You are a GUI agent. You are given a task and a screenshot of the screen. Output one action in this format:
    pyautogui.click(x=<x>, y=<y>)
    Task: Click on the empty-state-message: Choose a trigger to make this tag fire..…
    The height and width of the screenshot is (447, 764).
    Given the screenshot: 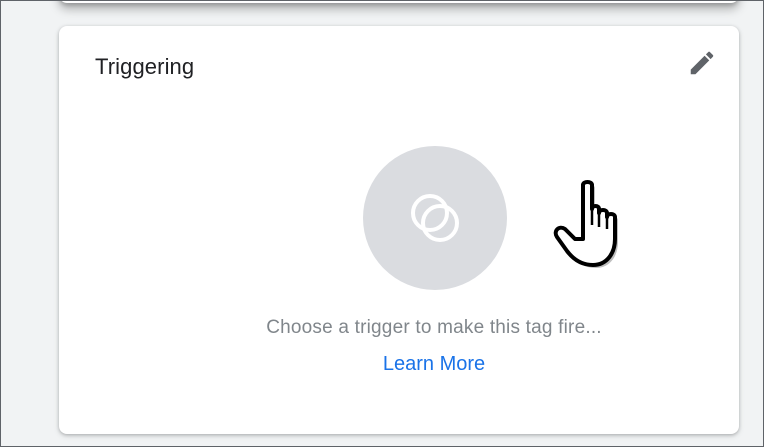 What is the action you would take?
    pyautogui.click(x=434, y=327)
    